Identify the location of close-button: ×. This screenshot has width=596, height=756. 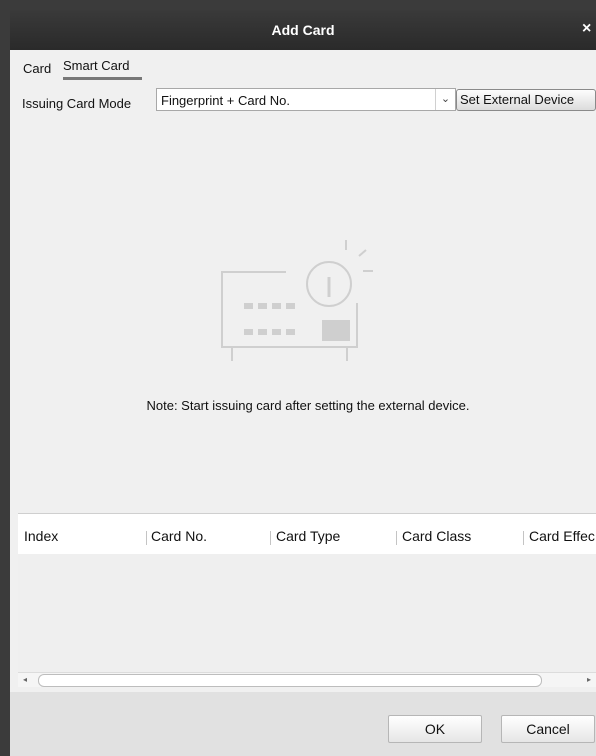
(589, 29).